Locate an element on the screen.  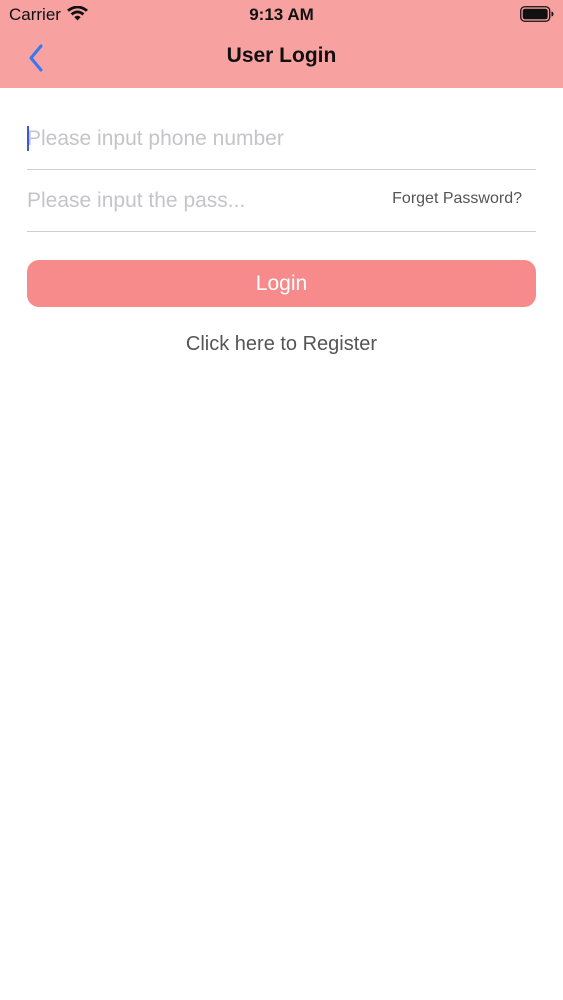
phone-field is located at coordinates (281, 139).